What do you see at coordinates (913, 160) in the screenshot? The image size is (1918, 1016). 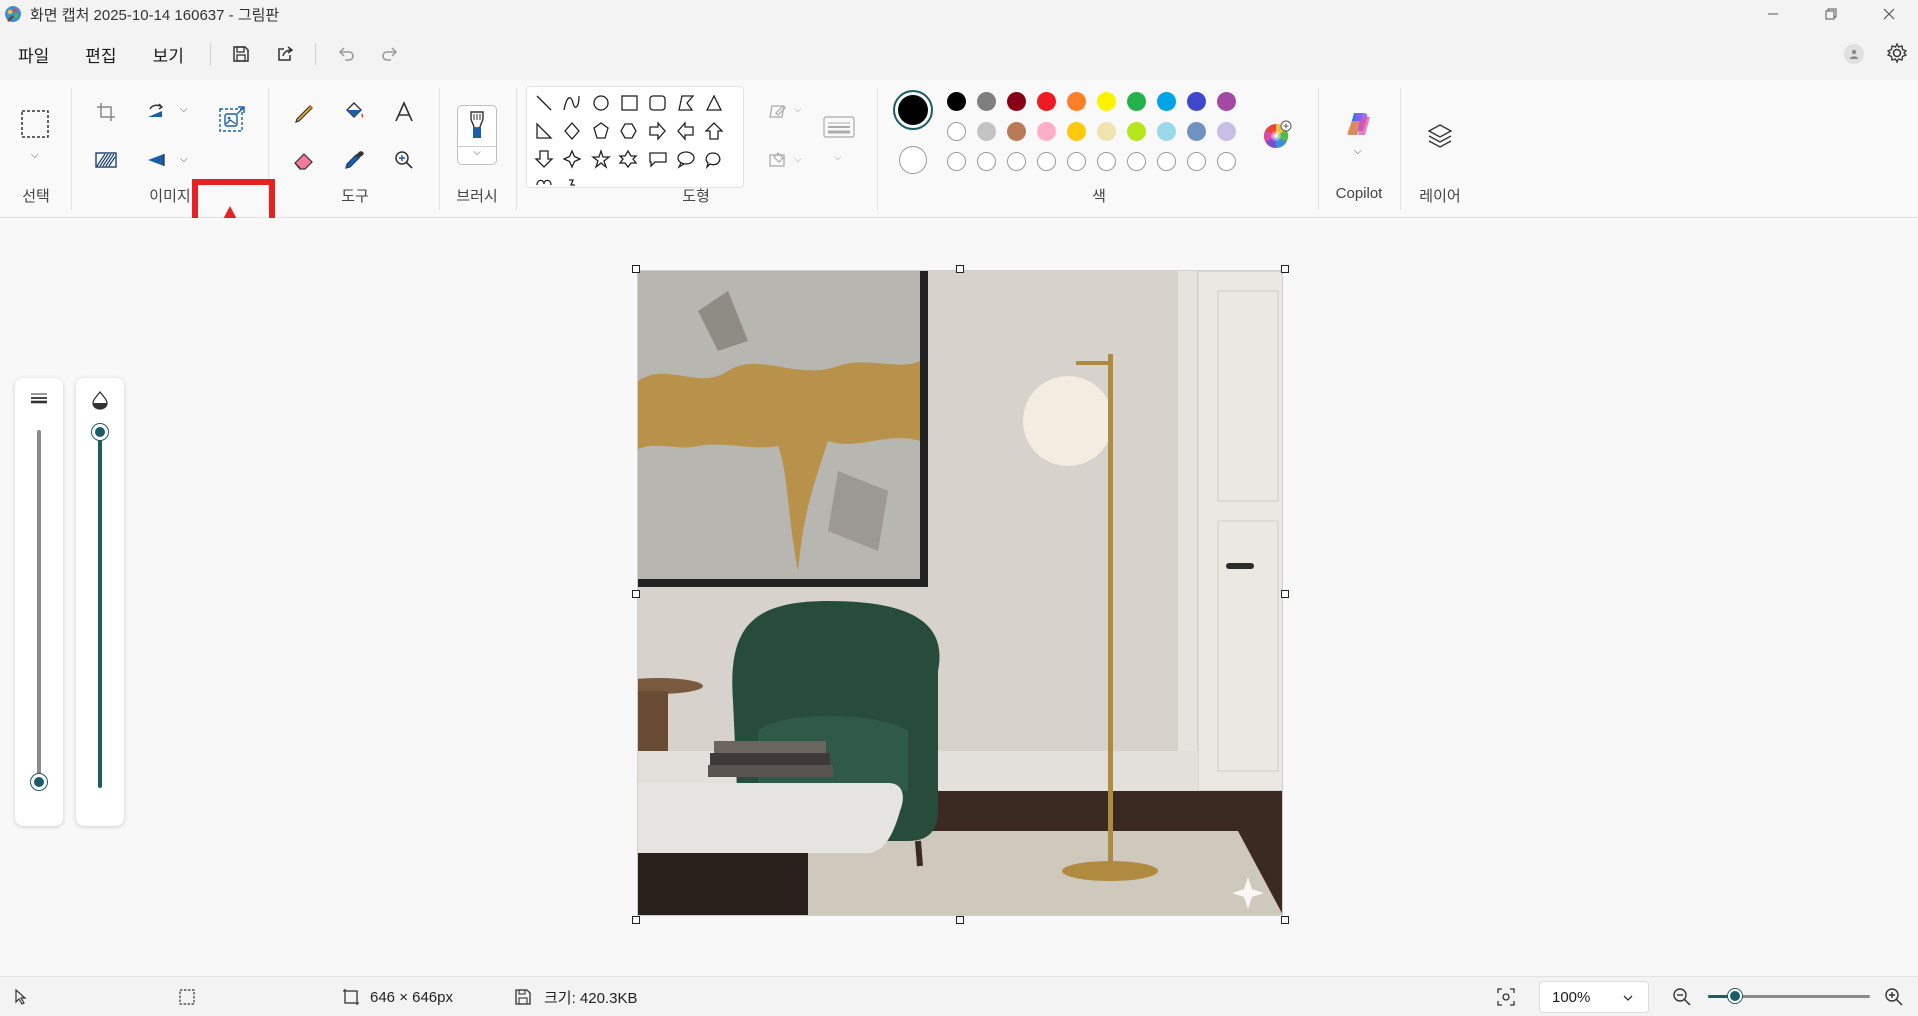 I see `secondary-color-swatch` at bounding box center [913, 160].